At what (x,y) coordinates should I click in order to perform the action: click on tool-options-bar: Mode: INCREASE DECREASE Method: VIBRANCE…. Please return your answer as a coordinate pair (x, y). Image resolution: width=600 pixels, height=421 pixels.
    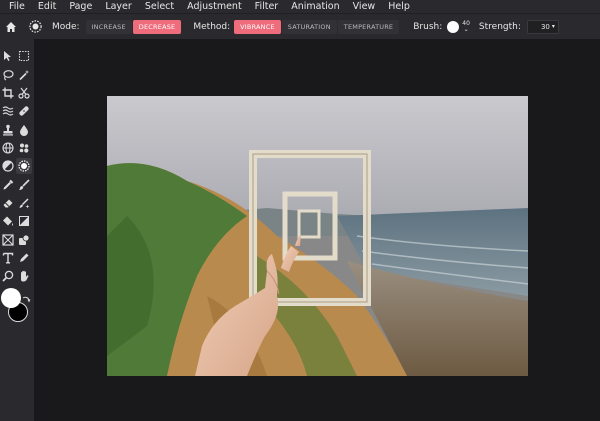
    Looking at the image, I should click on (300, 26).